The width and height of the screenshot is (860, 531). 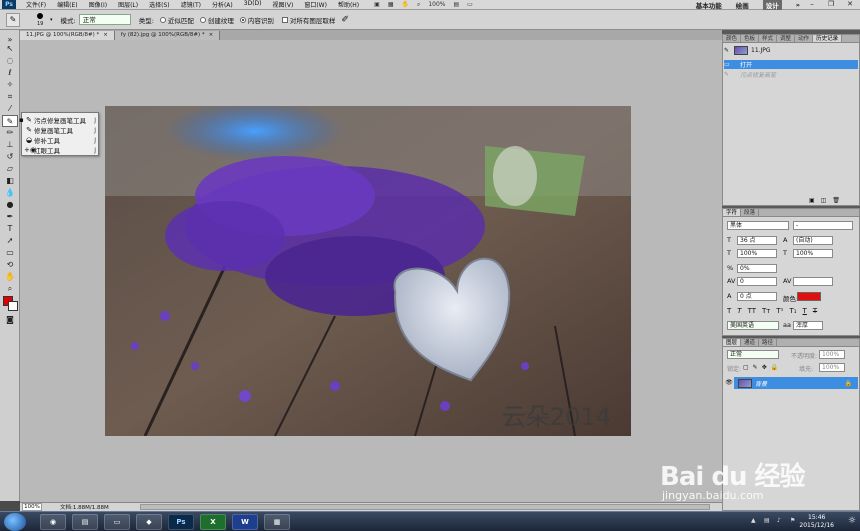 I want to click on history-state-open: ▭ 打开, so click(x=791, y=64).